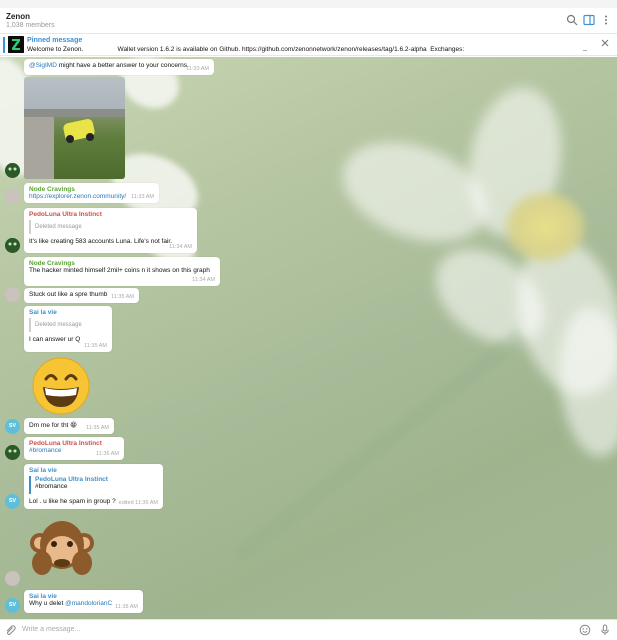 This screenshot has height=640, width=617. What do you see at coordinates (30, 25) in the screenshot?
I see `member-count: 1,038 members` at bounding box center [30, 25].